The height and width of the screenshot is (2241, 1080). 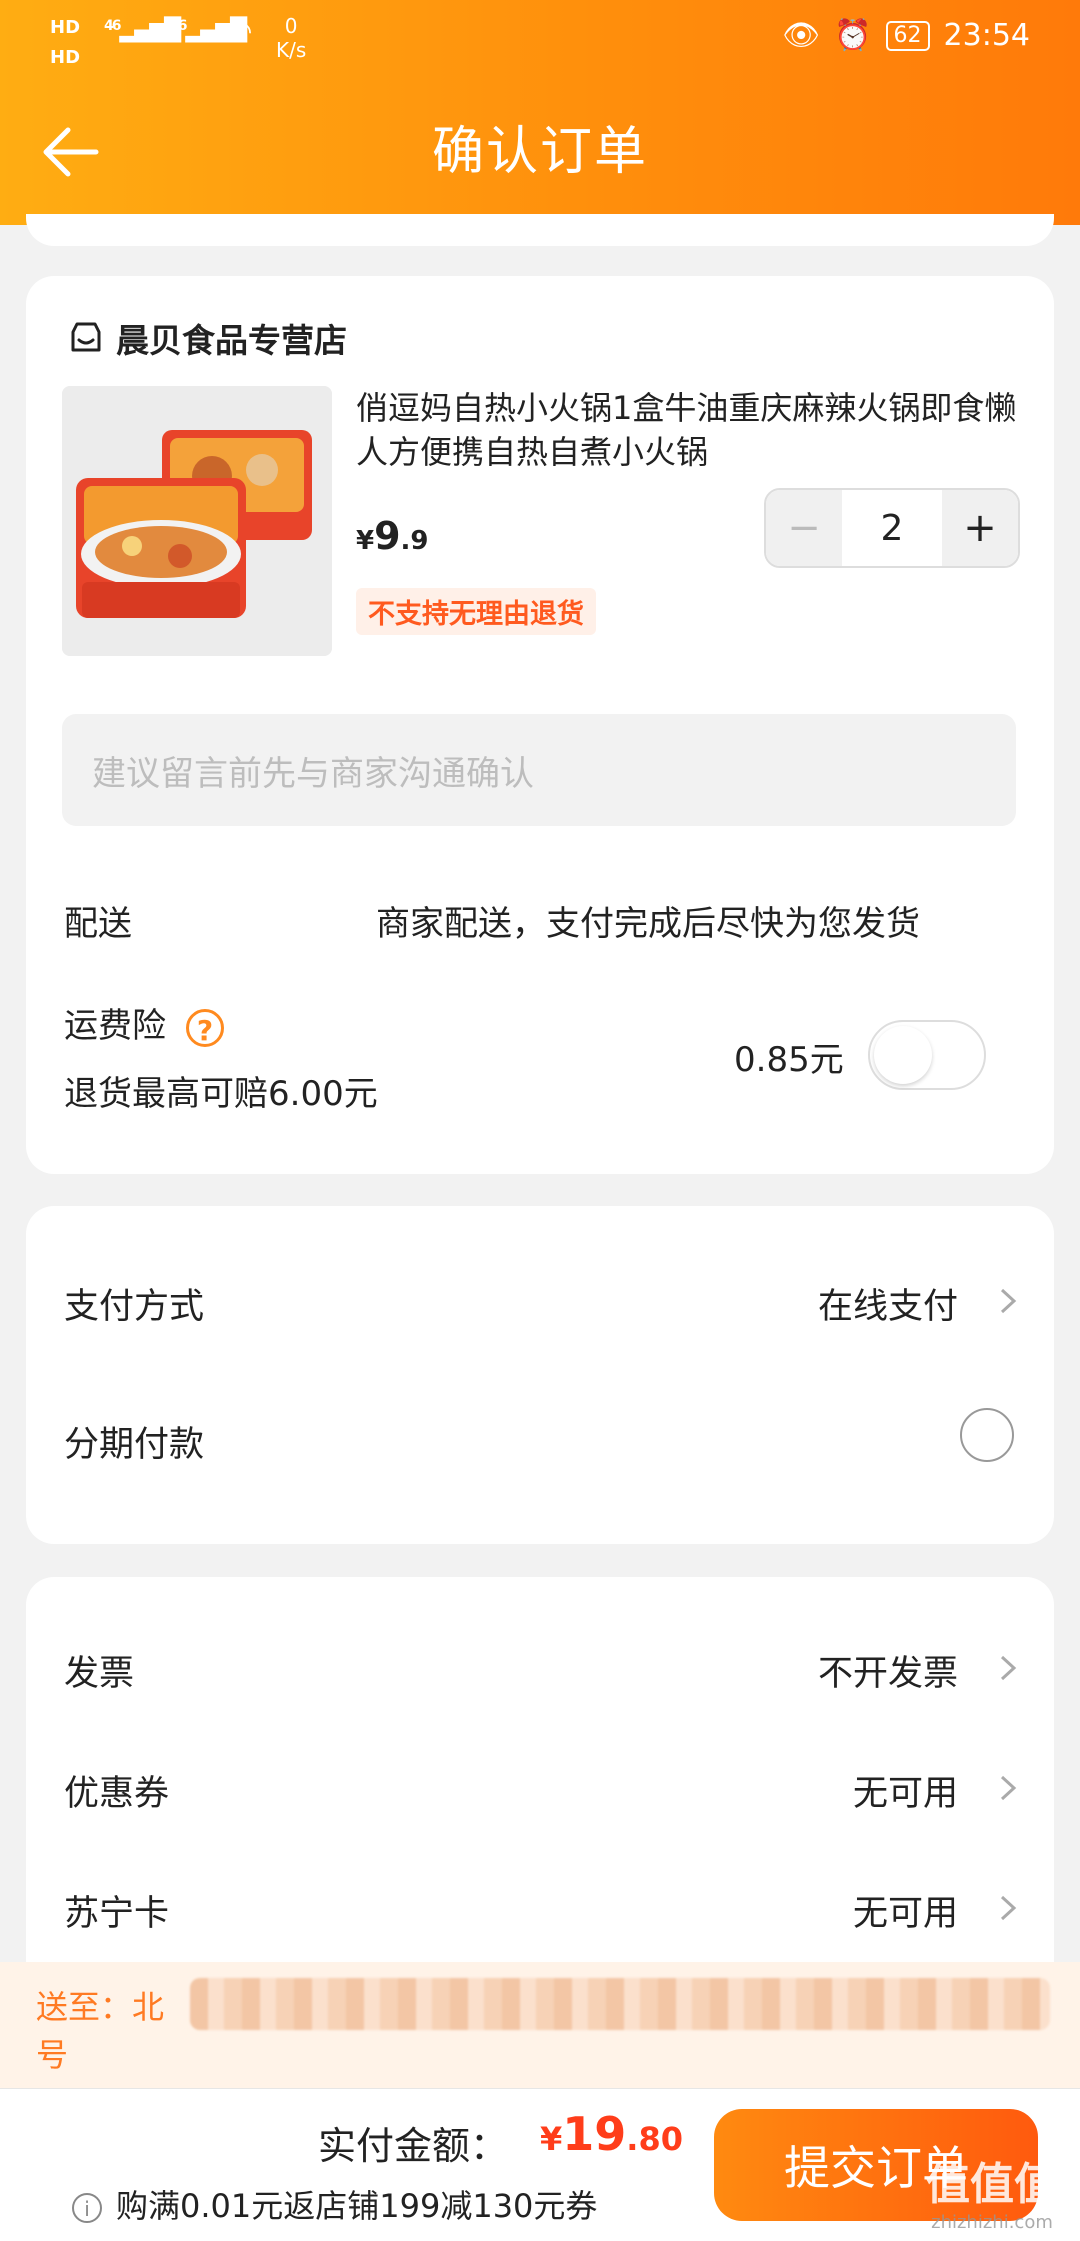 What do you see at coordinates (365, 541) in the screenshot?
I see `price-symbol: ¥` at bounding box center [365, 541].